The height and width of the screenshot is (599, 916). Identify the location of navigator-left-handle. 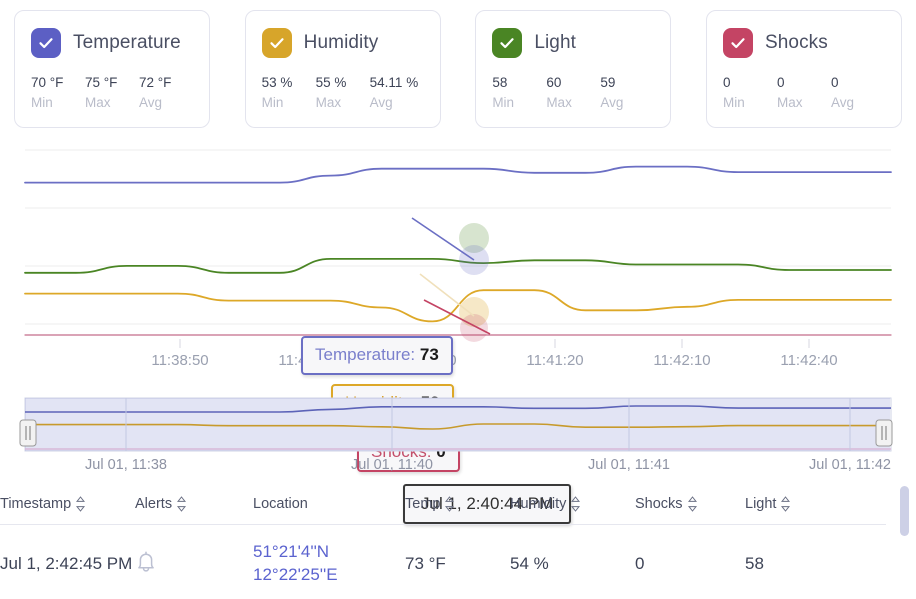
(28, 433).